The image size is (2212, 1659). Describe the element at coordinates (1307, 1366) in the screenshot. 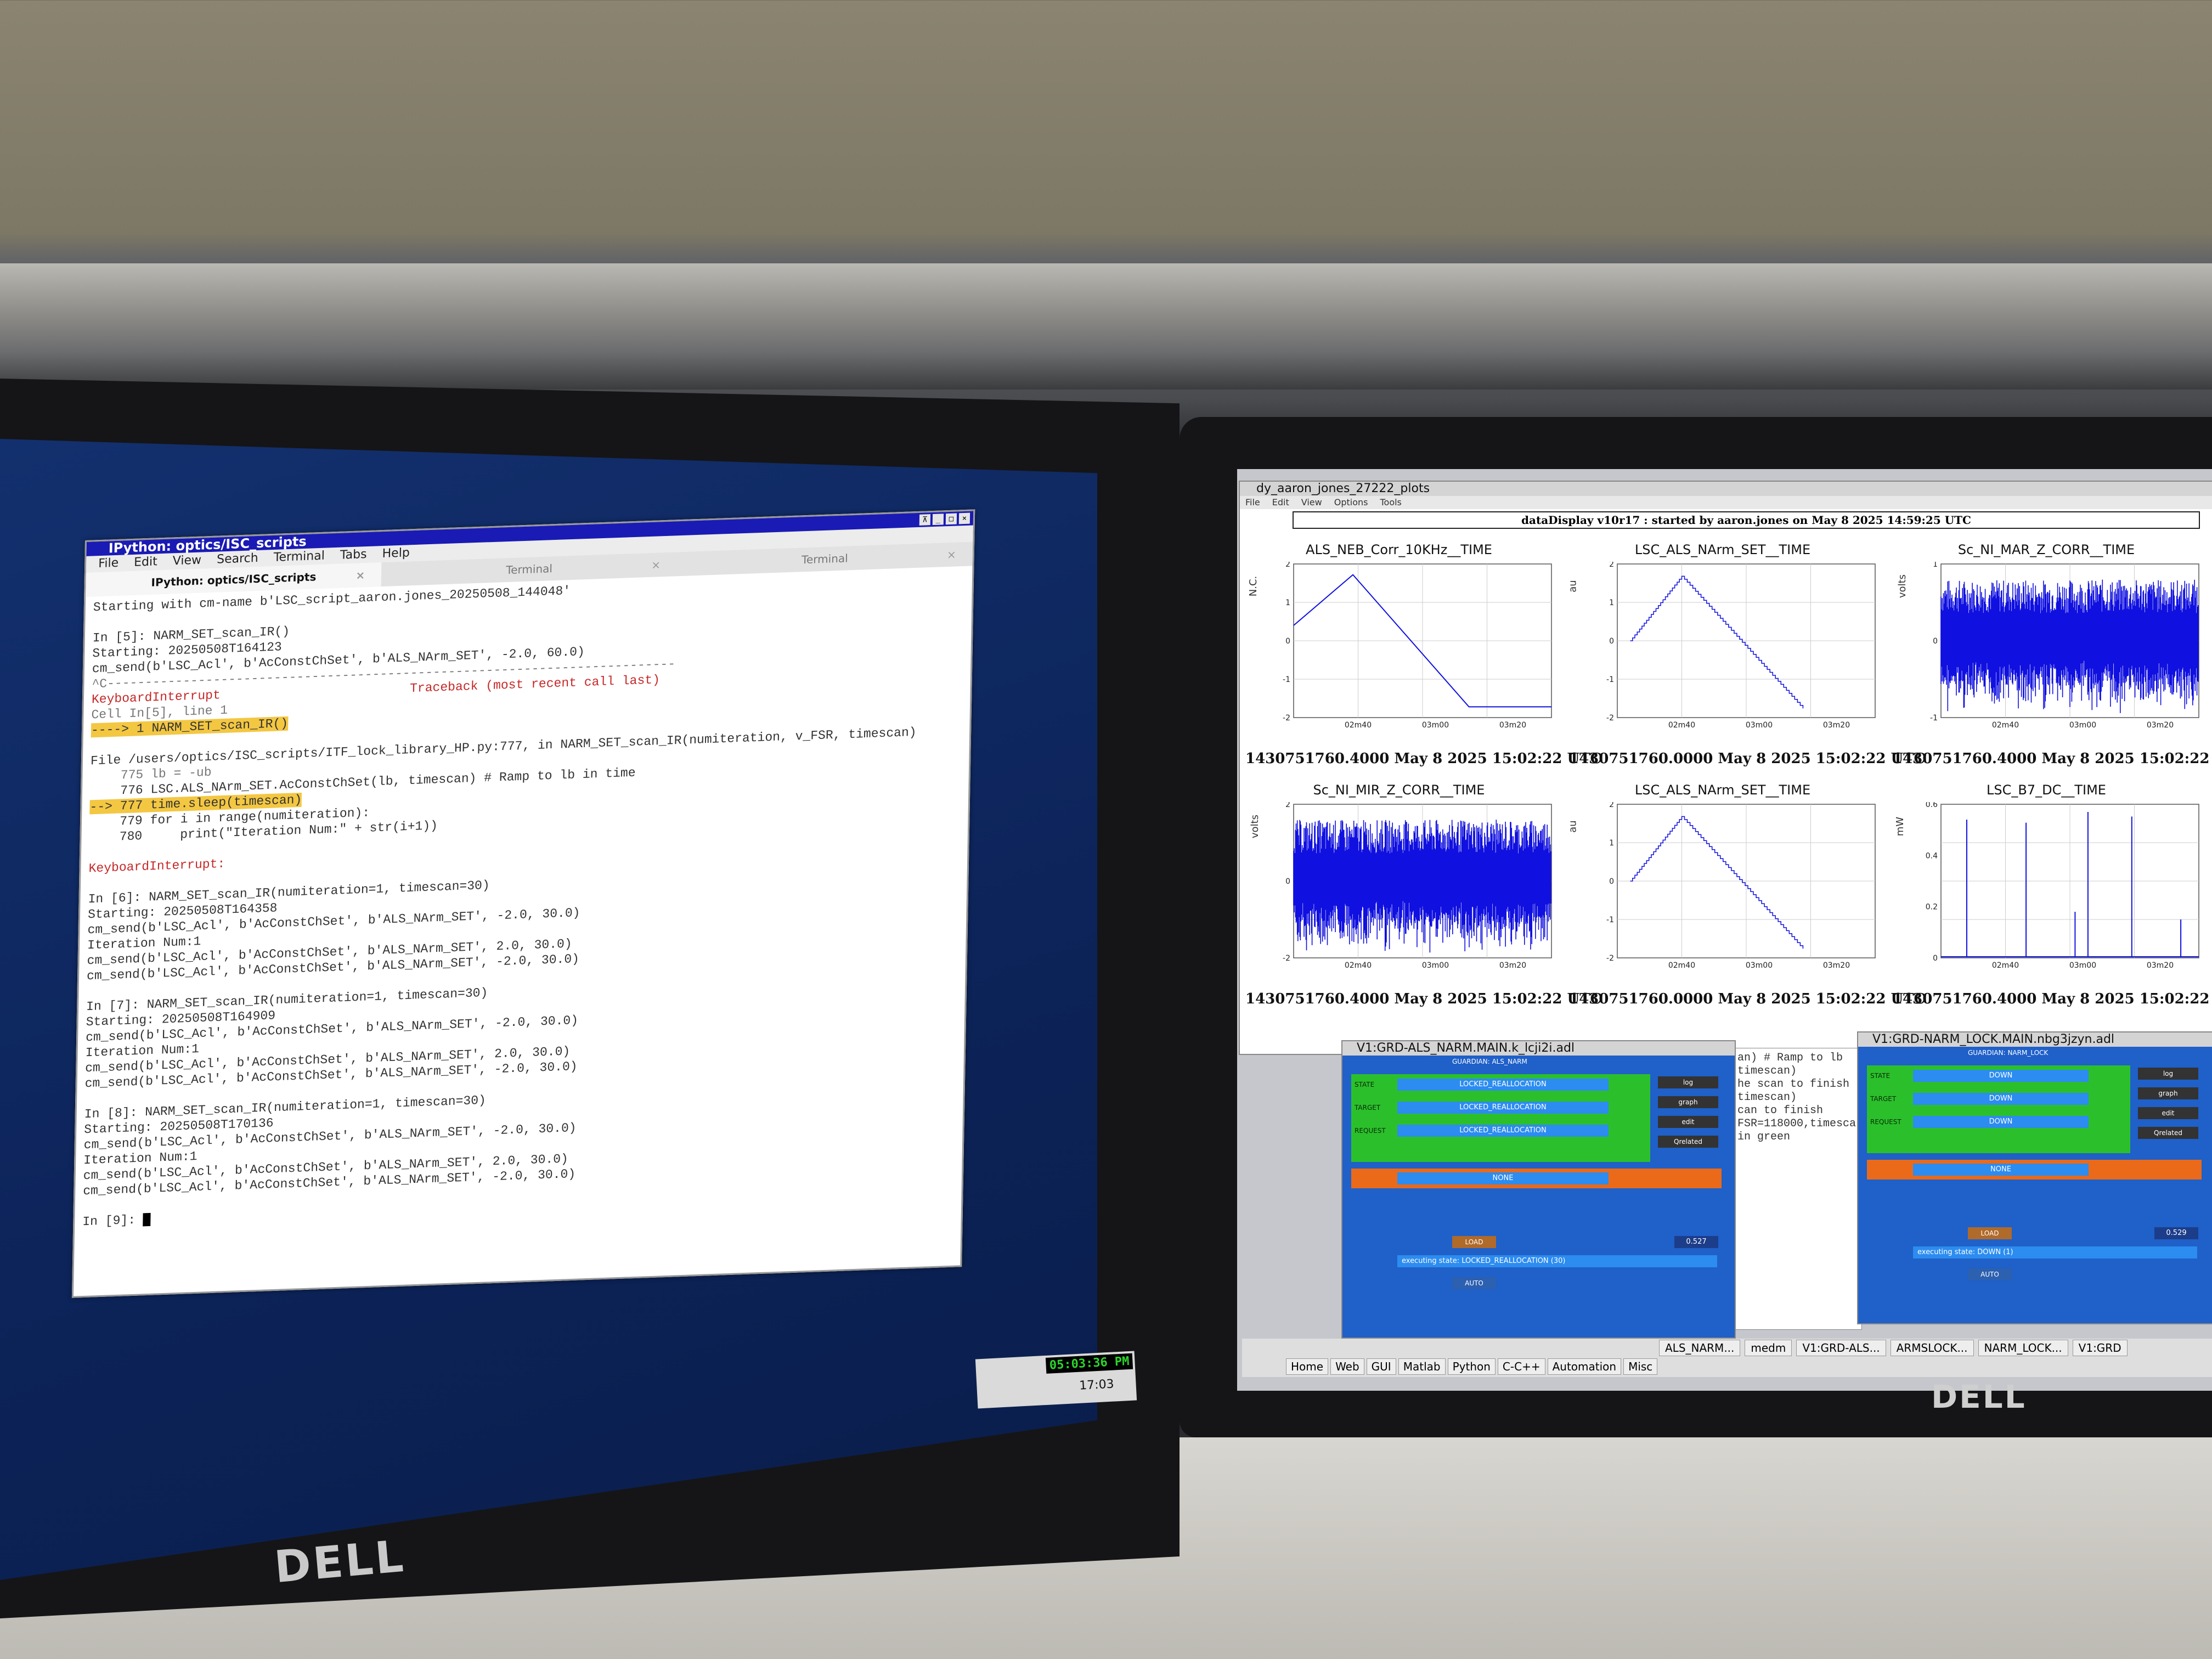

I see `taskbar-launcher-home: Home` at that location.